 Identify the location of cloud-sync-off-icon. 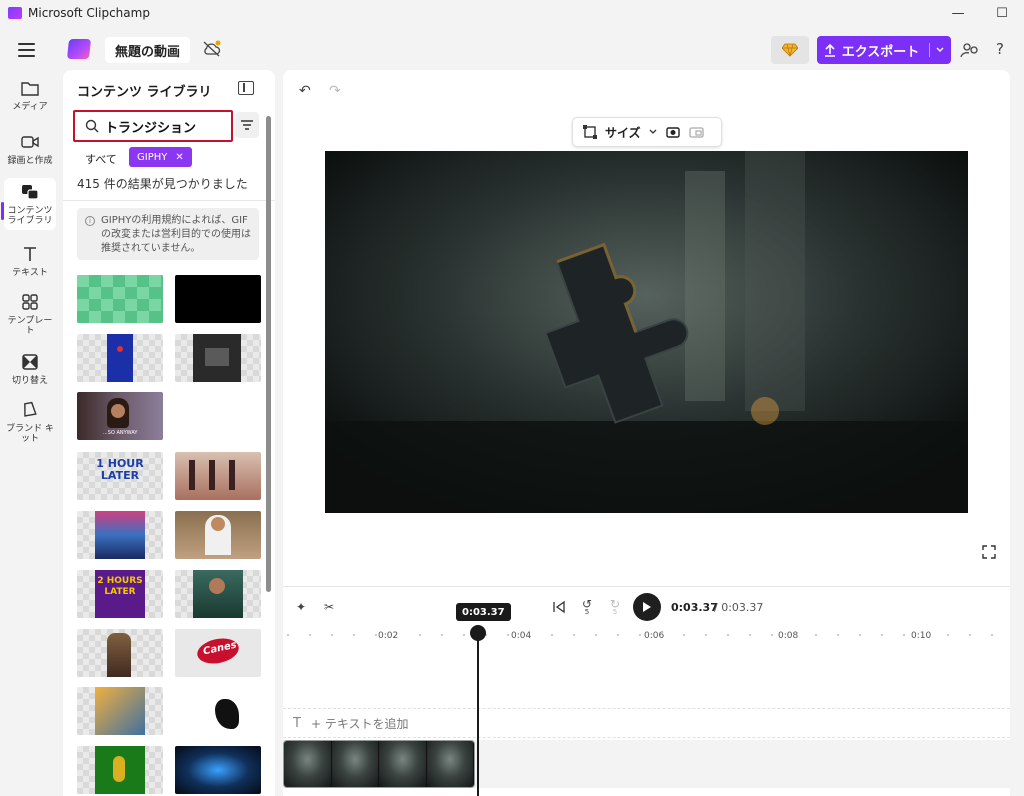
(212, 49).